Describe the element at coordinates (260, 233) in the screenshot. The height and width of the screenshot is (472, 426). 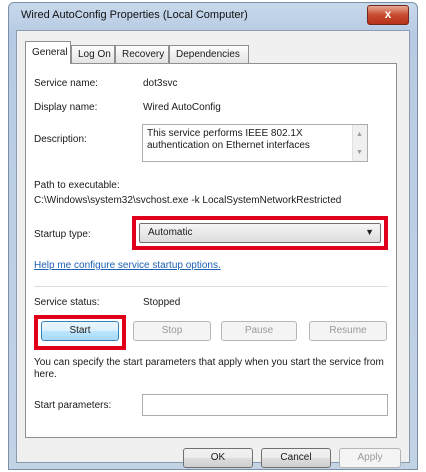
I see `startup-type-select: Automatic ▼` at that location.